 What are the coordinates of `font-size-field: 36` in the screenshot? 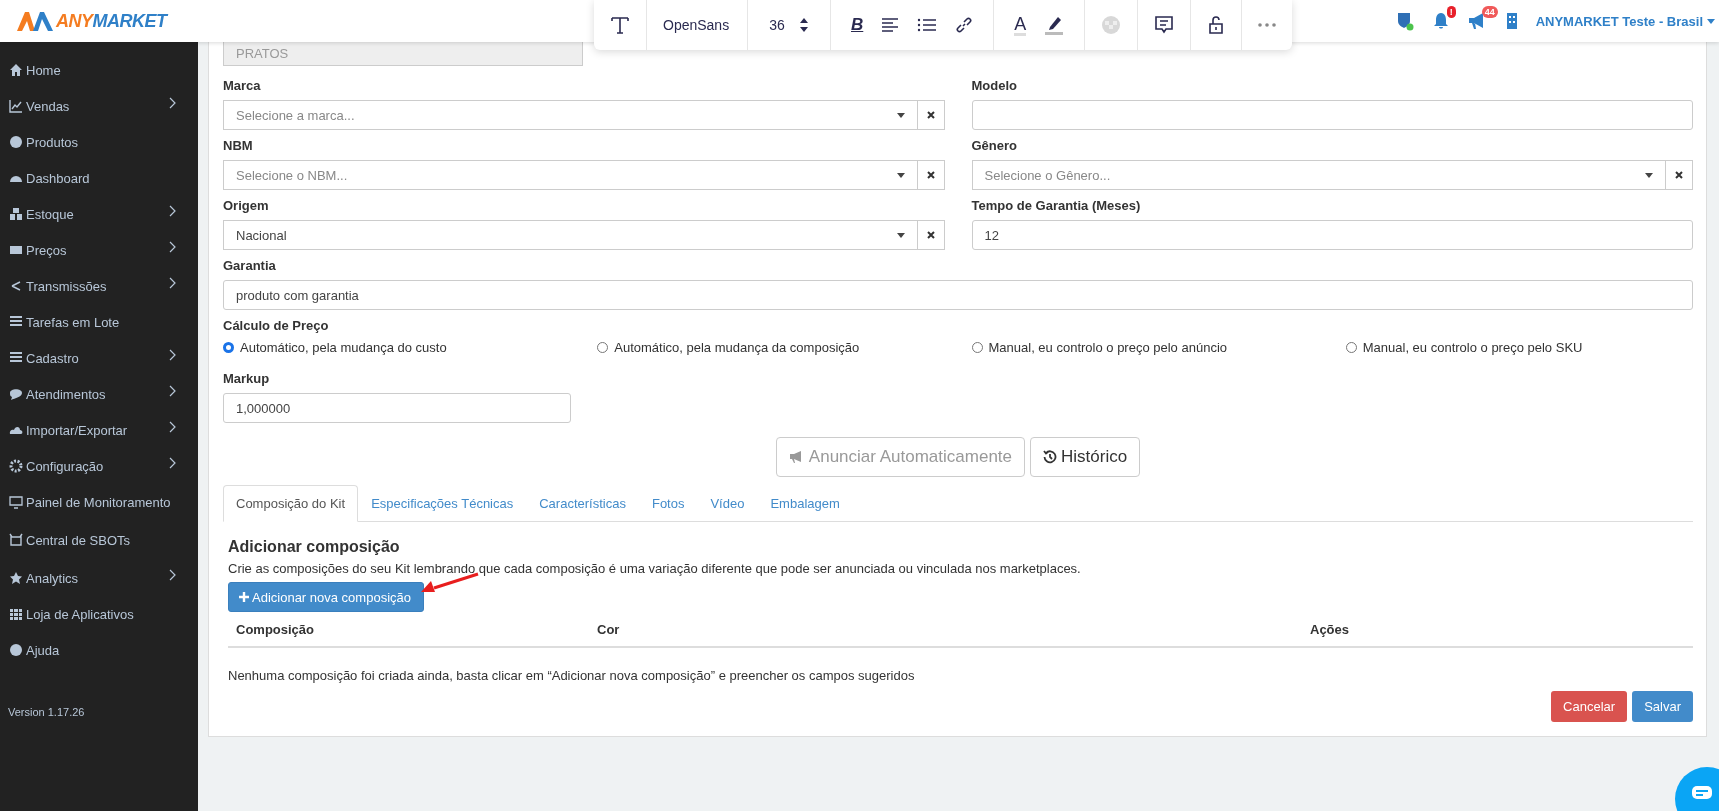 It's located at (777, 25).